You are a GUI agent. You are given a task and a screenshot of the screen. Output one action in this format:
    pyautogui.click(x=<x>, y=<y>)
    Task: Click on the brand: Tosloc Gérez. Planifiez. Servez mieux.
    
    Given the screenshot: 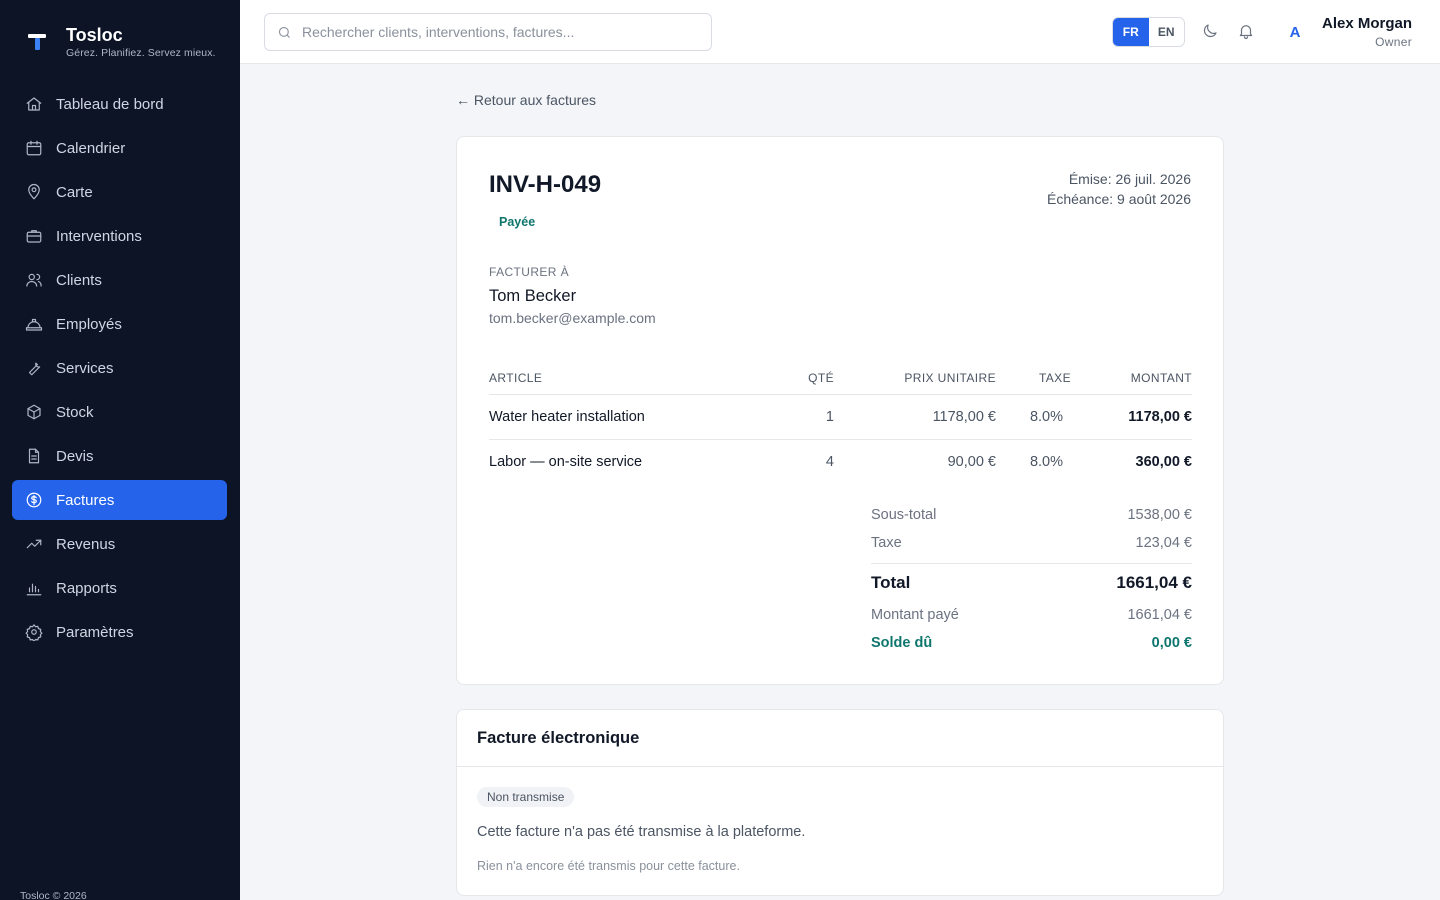 What is the action you would take?
    pyautogui.click(x=121, y=41)
    